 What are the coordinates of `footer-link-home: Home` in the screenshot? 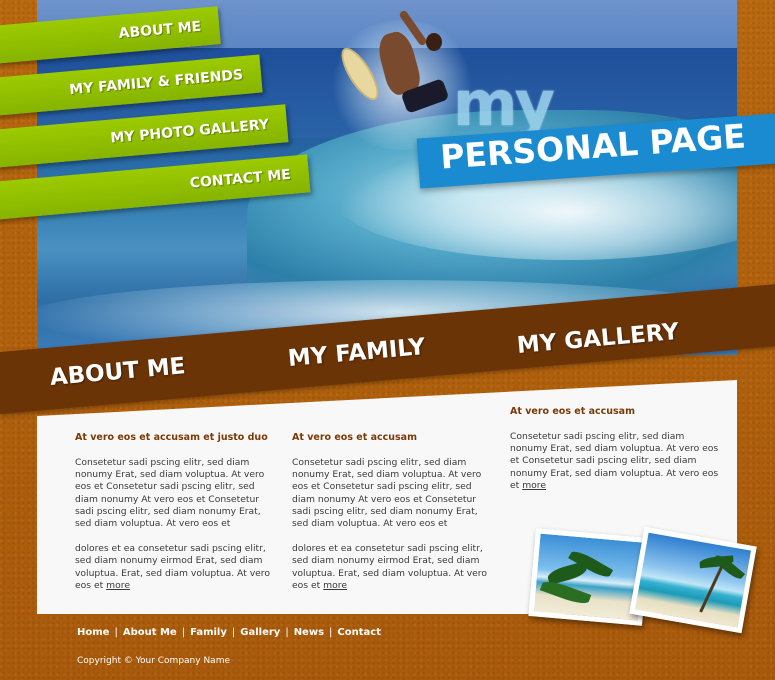 It's located at (93, 632).